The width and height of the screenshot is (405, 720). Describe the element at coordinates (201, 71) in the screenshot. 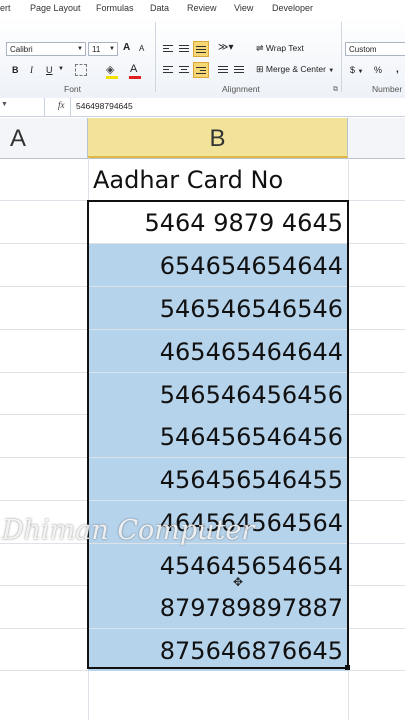

I see `align-right-icon` at that location.